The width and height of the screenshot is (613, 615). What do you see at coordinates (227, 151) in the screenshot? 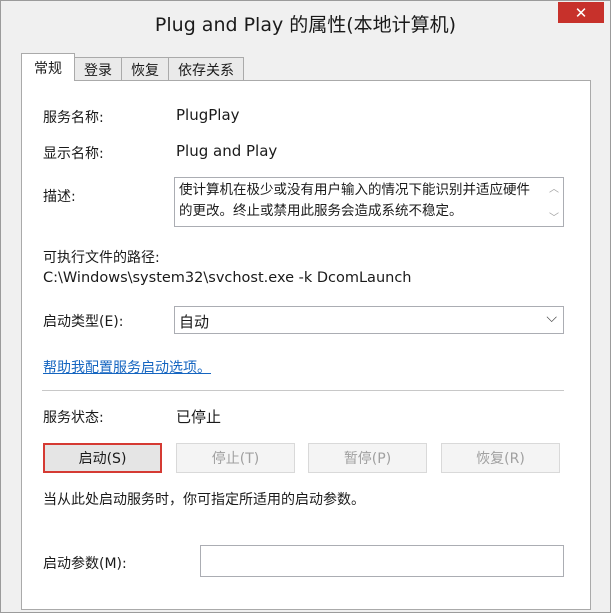
I see `display-name-value: Plug and Play` at bounding box center [227, 151].